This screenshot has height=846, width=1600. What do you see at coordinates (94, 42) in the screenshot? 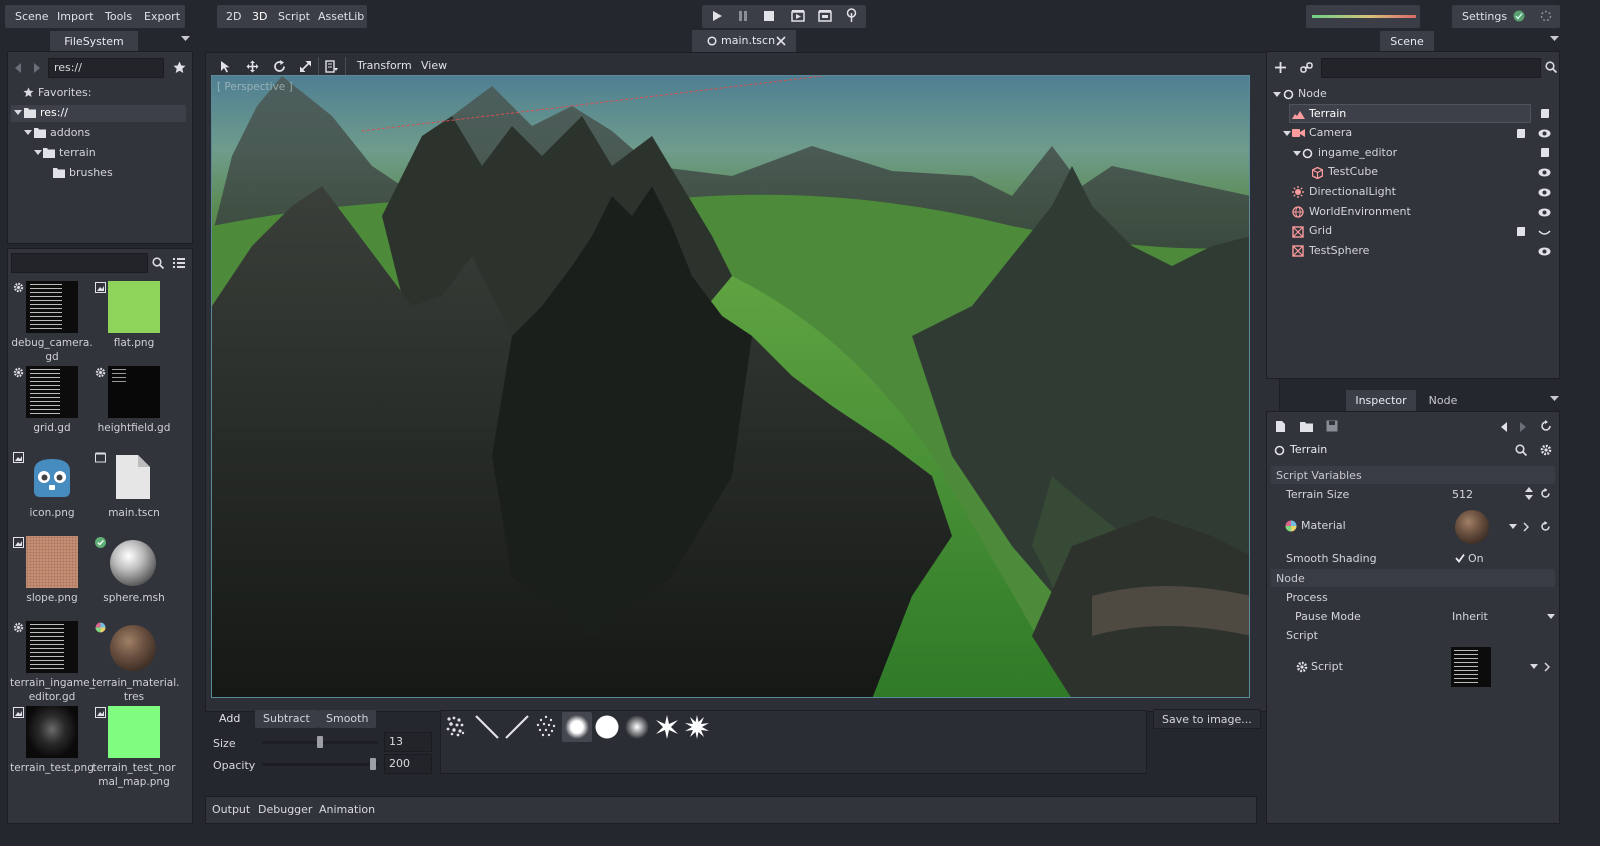
I see `tab-filesystem: FileSystem` at bounding box center [94, 42].